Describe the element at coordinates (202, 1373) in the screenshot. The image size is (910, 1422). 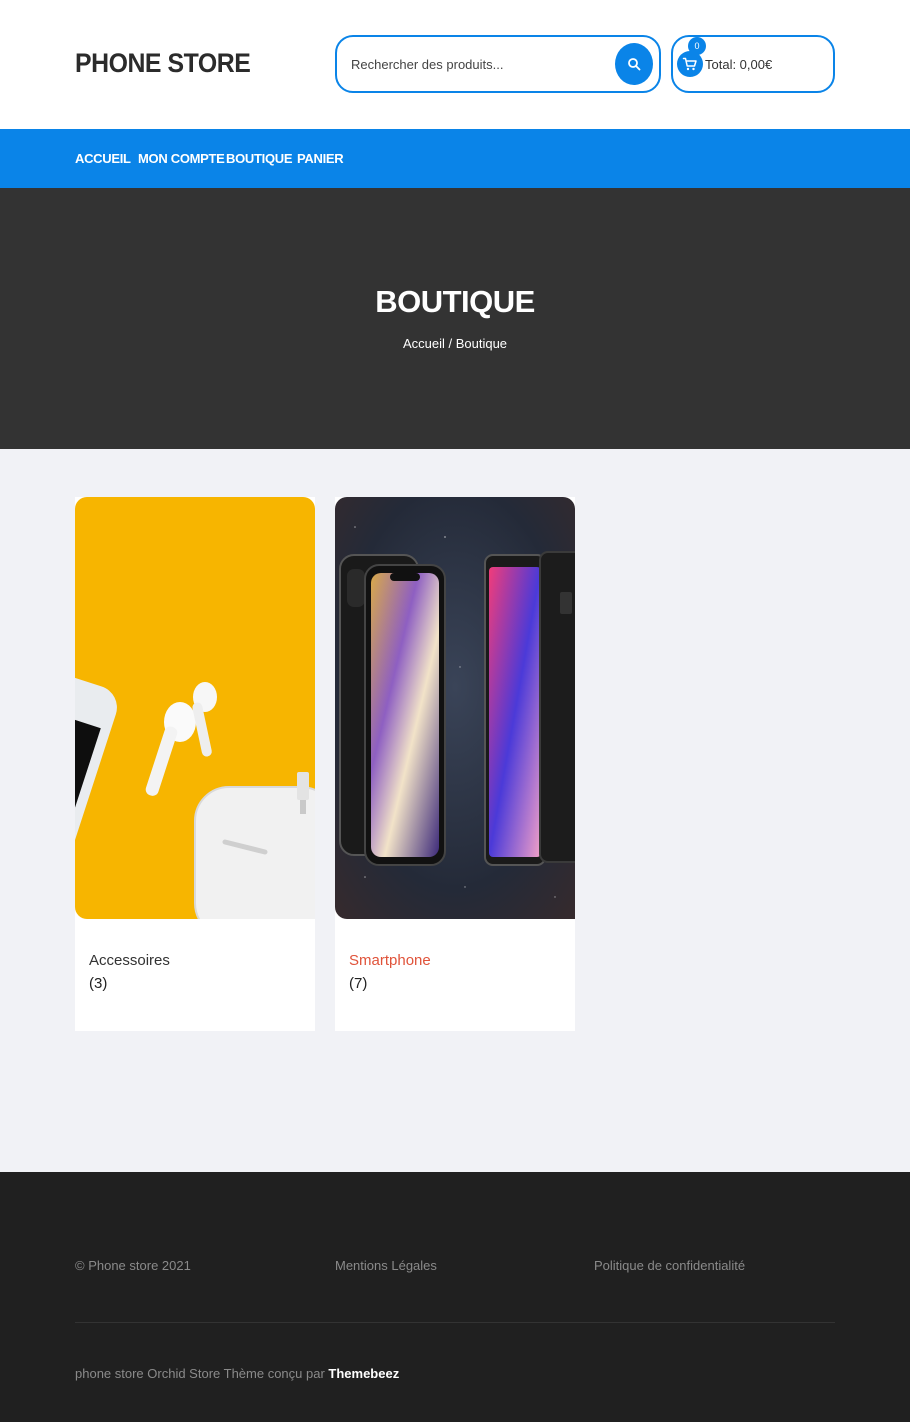
I see `footer-credit-text: phone store Orchid Store Thème conçu par` at that location.